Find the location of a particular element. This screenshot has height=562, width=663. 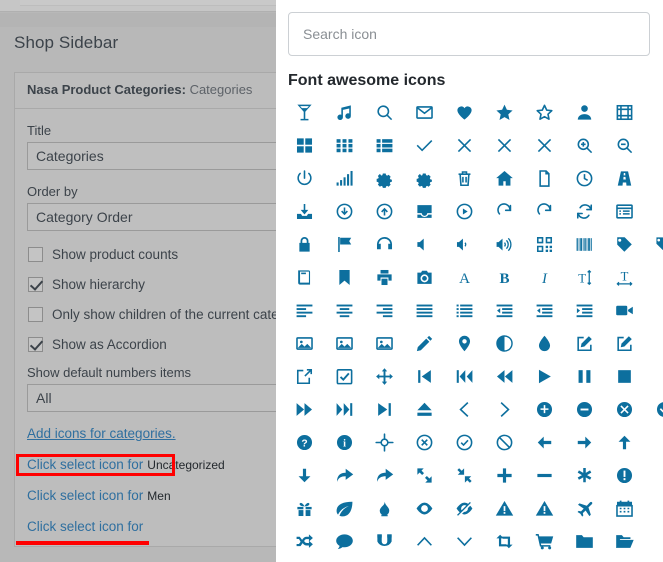

rotate-right-icon is located at coordinates (544, 211).